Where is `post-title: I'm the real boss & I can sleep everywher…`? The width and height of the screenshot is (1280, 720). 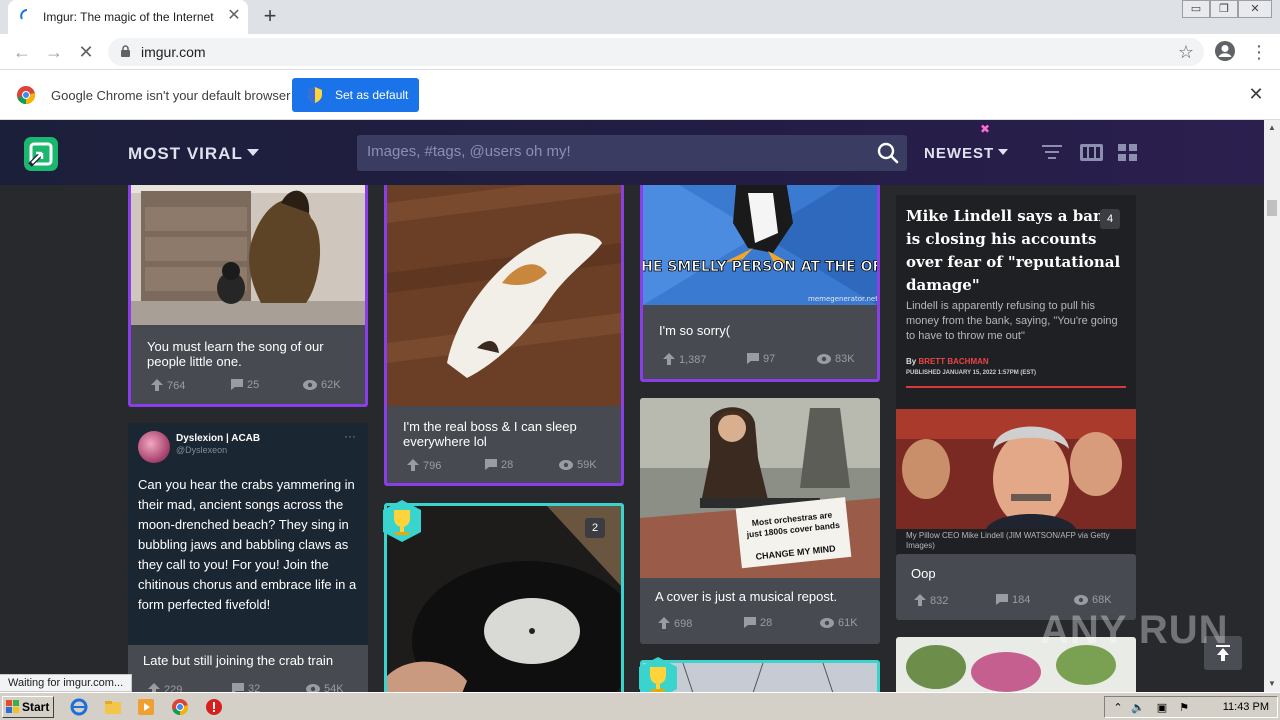 post-title: I'm the real boss & I can sleep everywher… is located at coordinates (490, 434).